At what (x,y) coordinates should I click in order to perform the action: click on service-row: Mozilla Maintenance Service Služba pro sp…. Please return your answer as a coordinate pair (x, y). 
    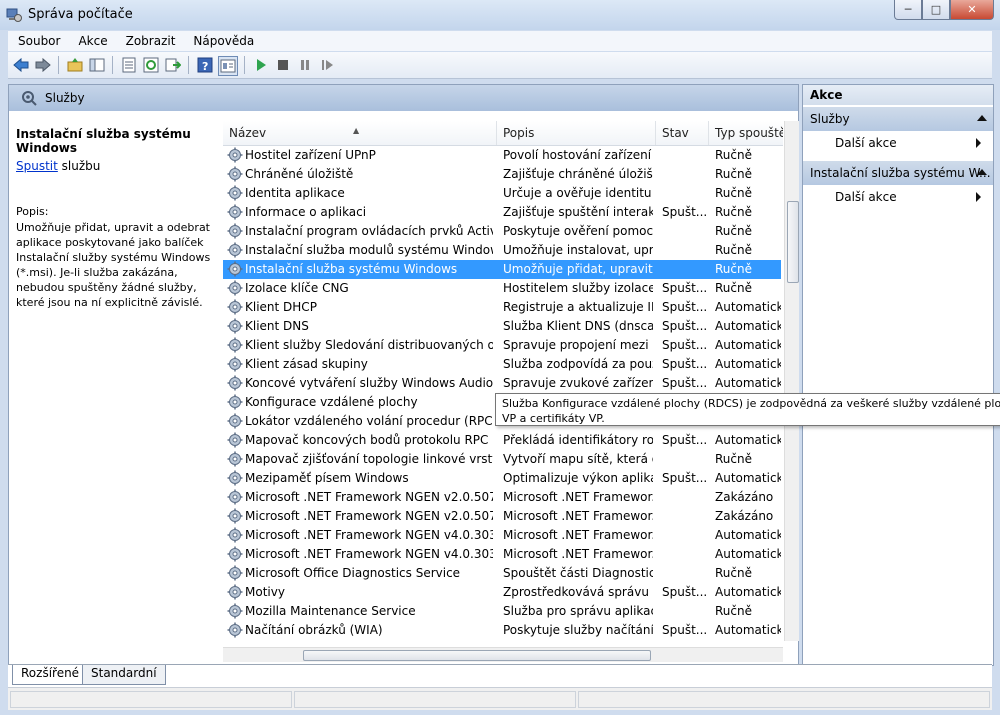
    Looking at the image, I should click on (502, 611).